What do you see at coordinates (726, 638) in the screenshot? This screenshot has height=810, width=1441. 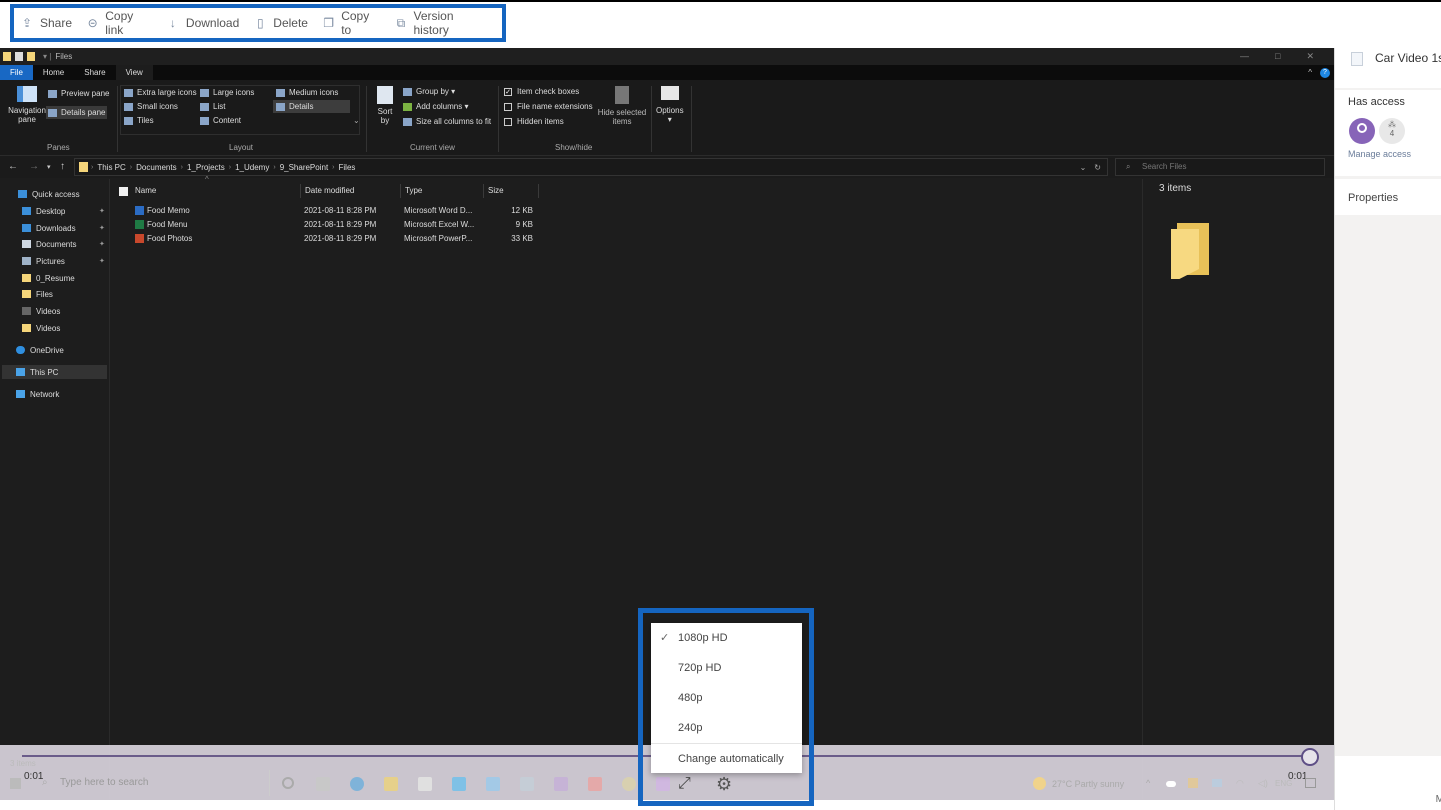 I see `quality-option-1080p: ✓ 1080p HD` at bounding box center [726, 638].